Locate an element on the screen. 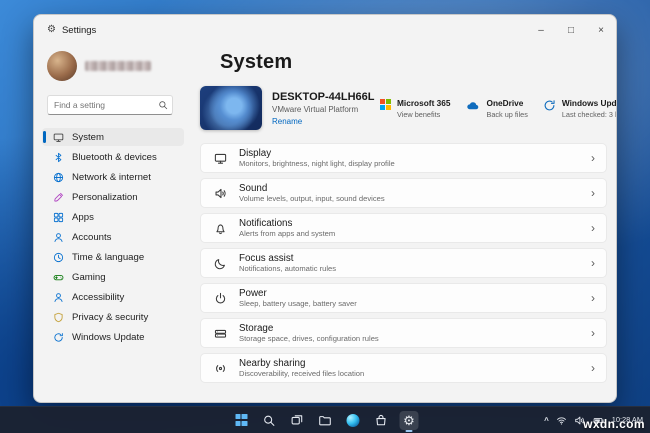  edge-icon is located at coordinates (353, 420).